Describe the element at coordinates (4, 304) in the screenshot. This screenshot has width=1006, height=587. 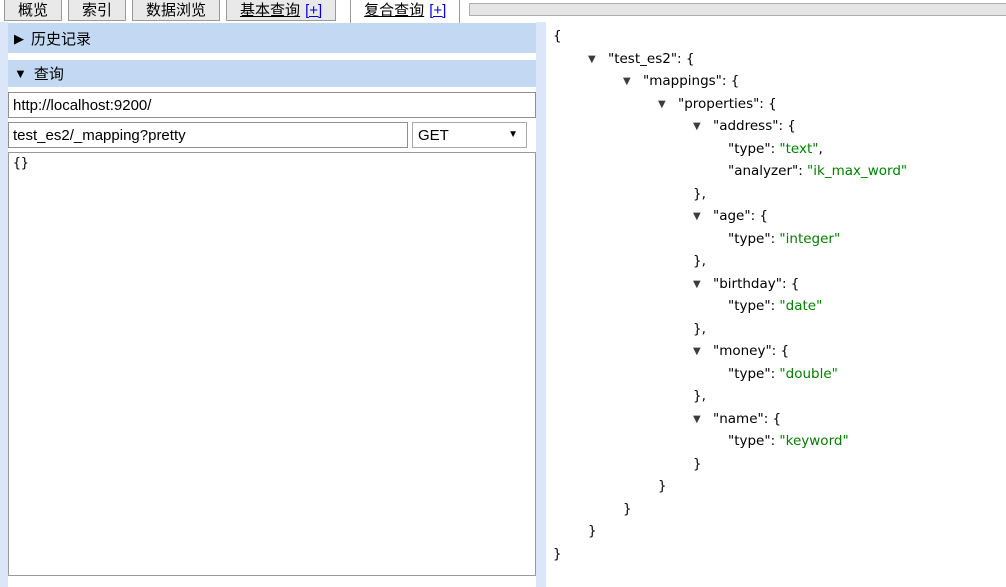
I see `left-panel-gutter` at that location.